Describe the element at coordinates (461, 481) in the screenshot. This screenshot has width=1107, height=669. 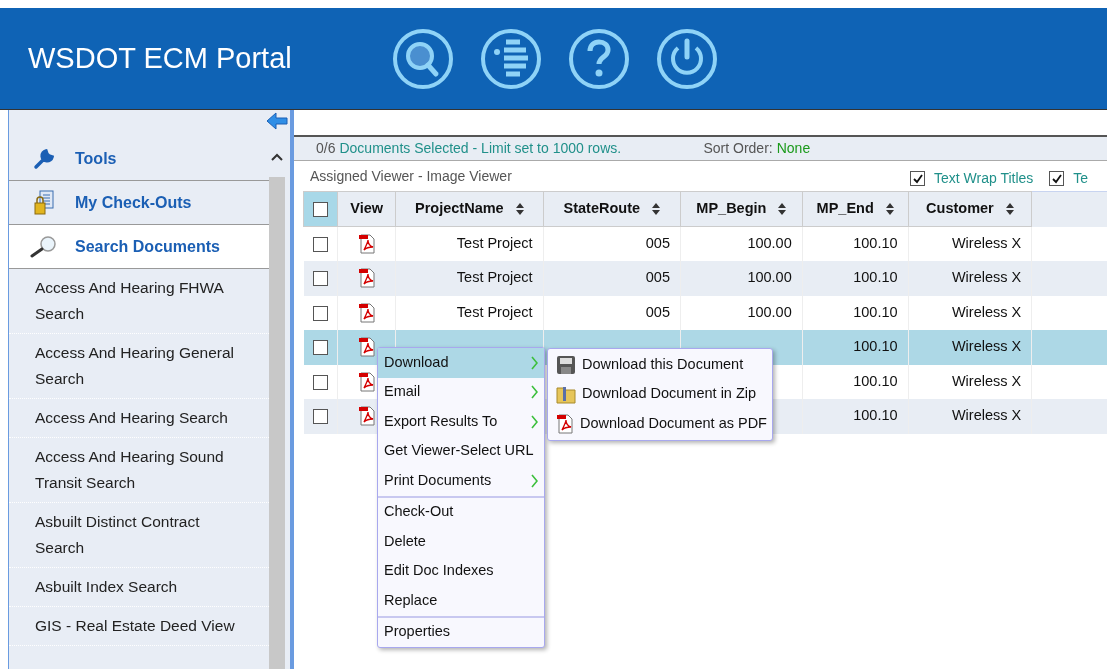
I see `menu-item: Print Documents` at that location.